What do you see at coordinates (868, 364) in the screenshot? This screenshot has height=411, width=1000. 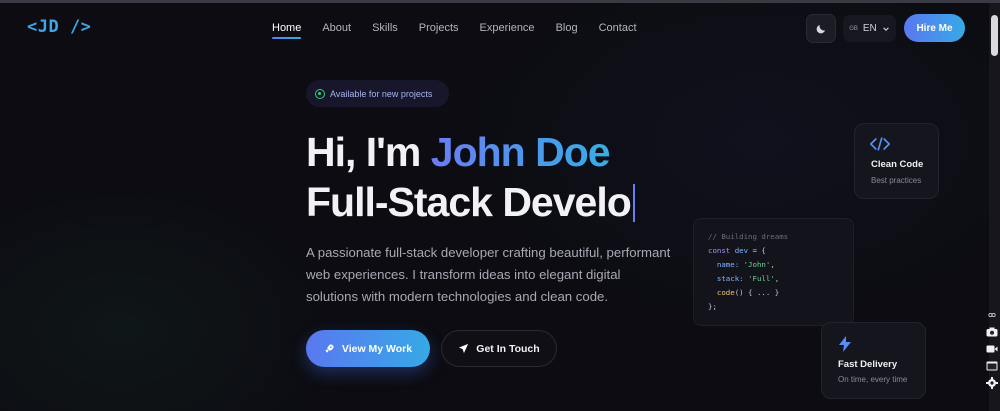 I see `fast-delivery-title: Fast Delivery` at bounding box center [868, 364].